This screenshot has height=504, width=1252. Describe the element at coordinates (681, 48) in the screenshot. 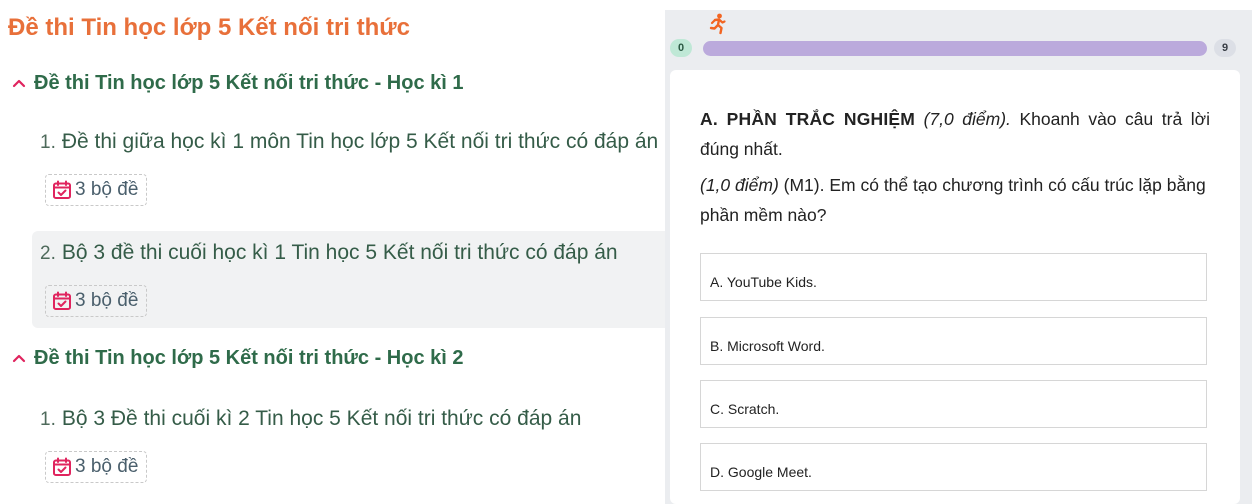

I see `progress-start-badge: 0` at that location.